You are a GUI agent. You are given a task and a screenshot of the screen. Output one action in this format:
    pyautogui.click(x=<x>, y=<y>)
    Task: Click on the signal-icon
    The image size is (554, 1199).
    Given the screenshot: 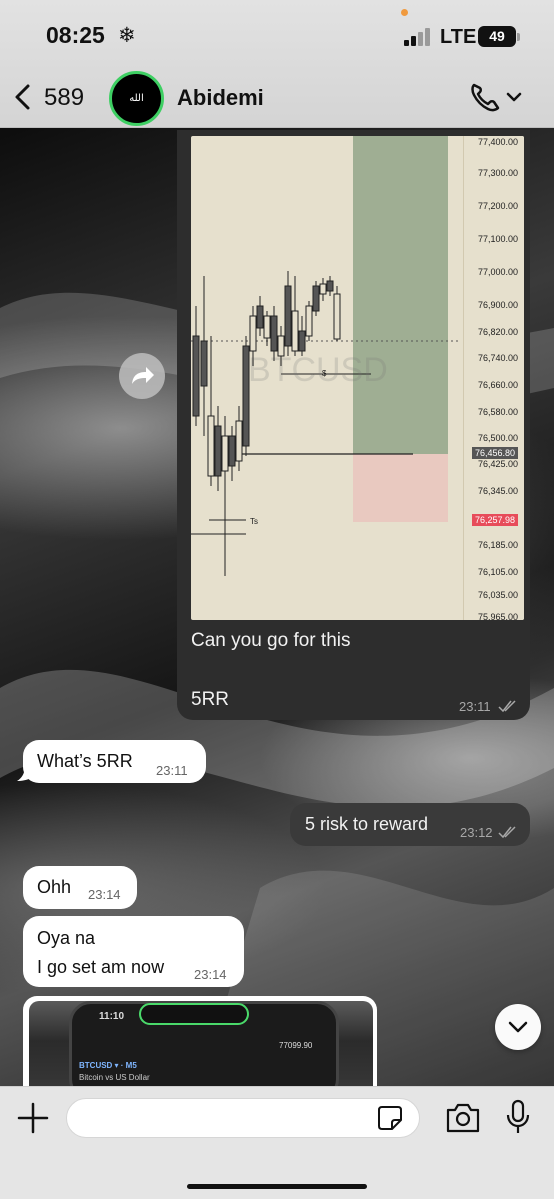 What is the action you would take?
    pyautogui.click(x=419, y=37)
    